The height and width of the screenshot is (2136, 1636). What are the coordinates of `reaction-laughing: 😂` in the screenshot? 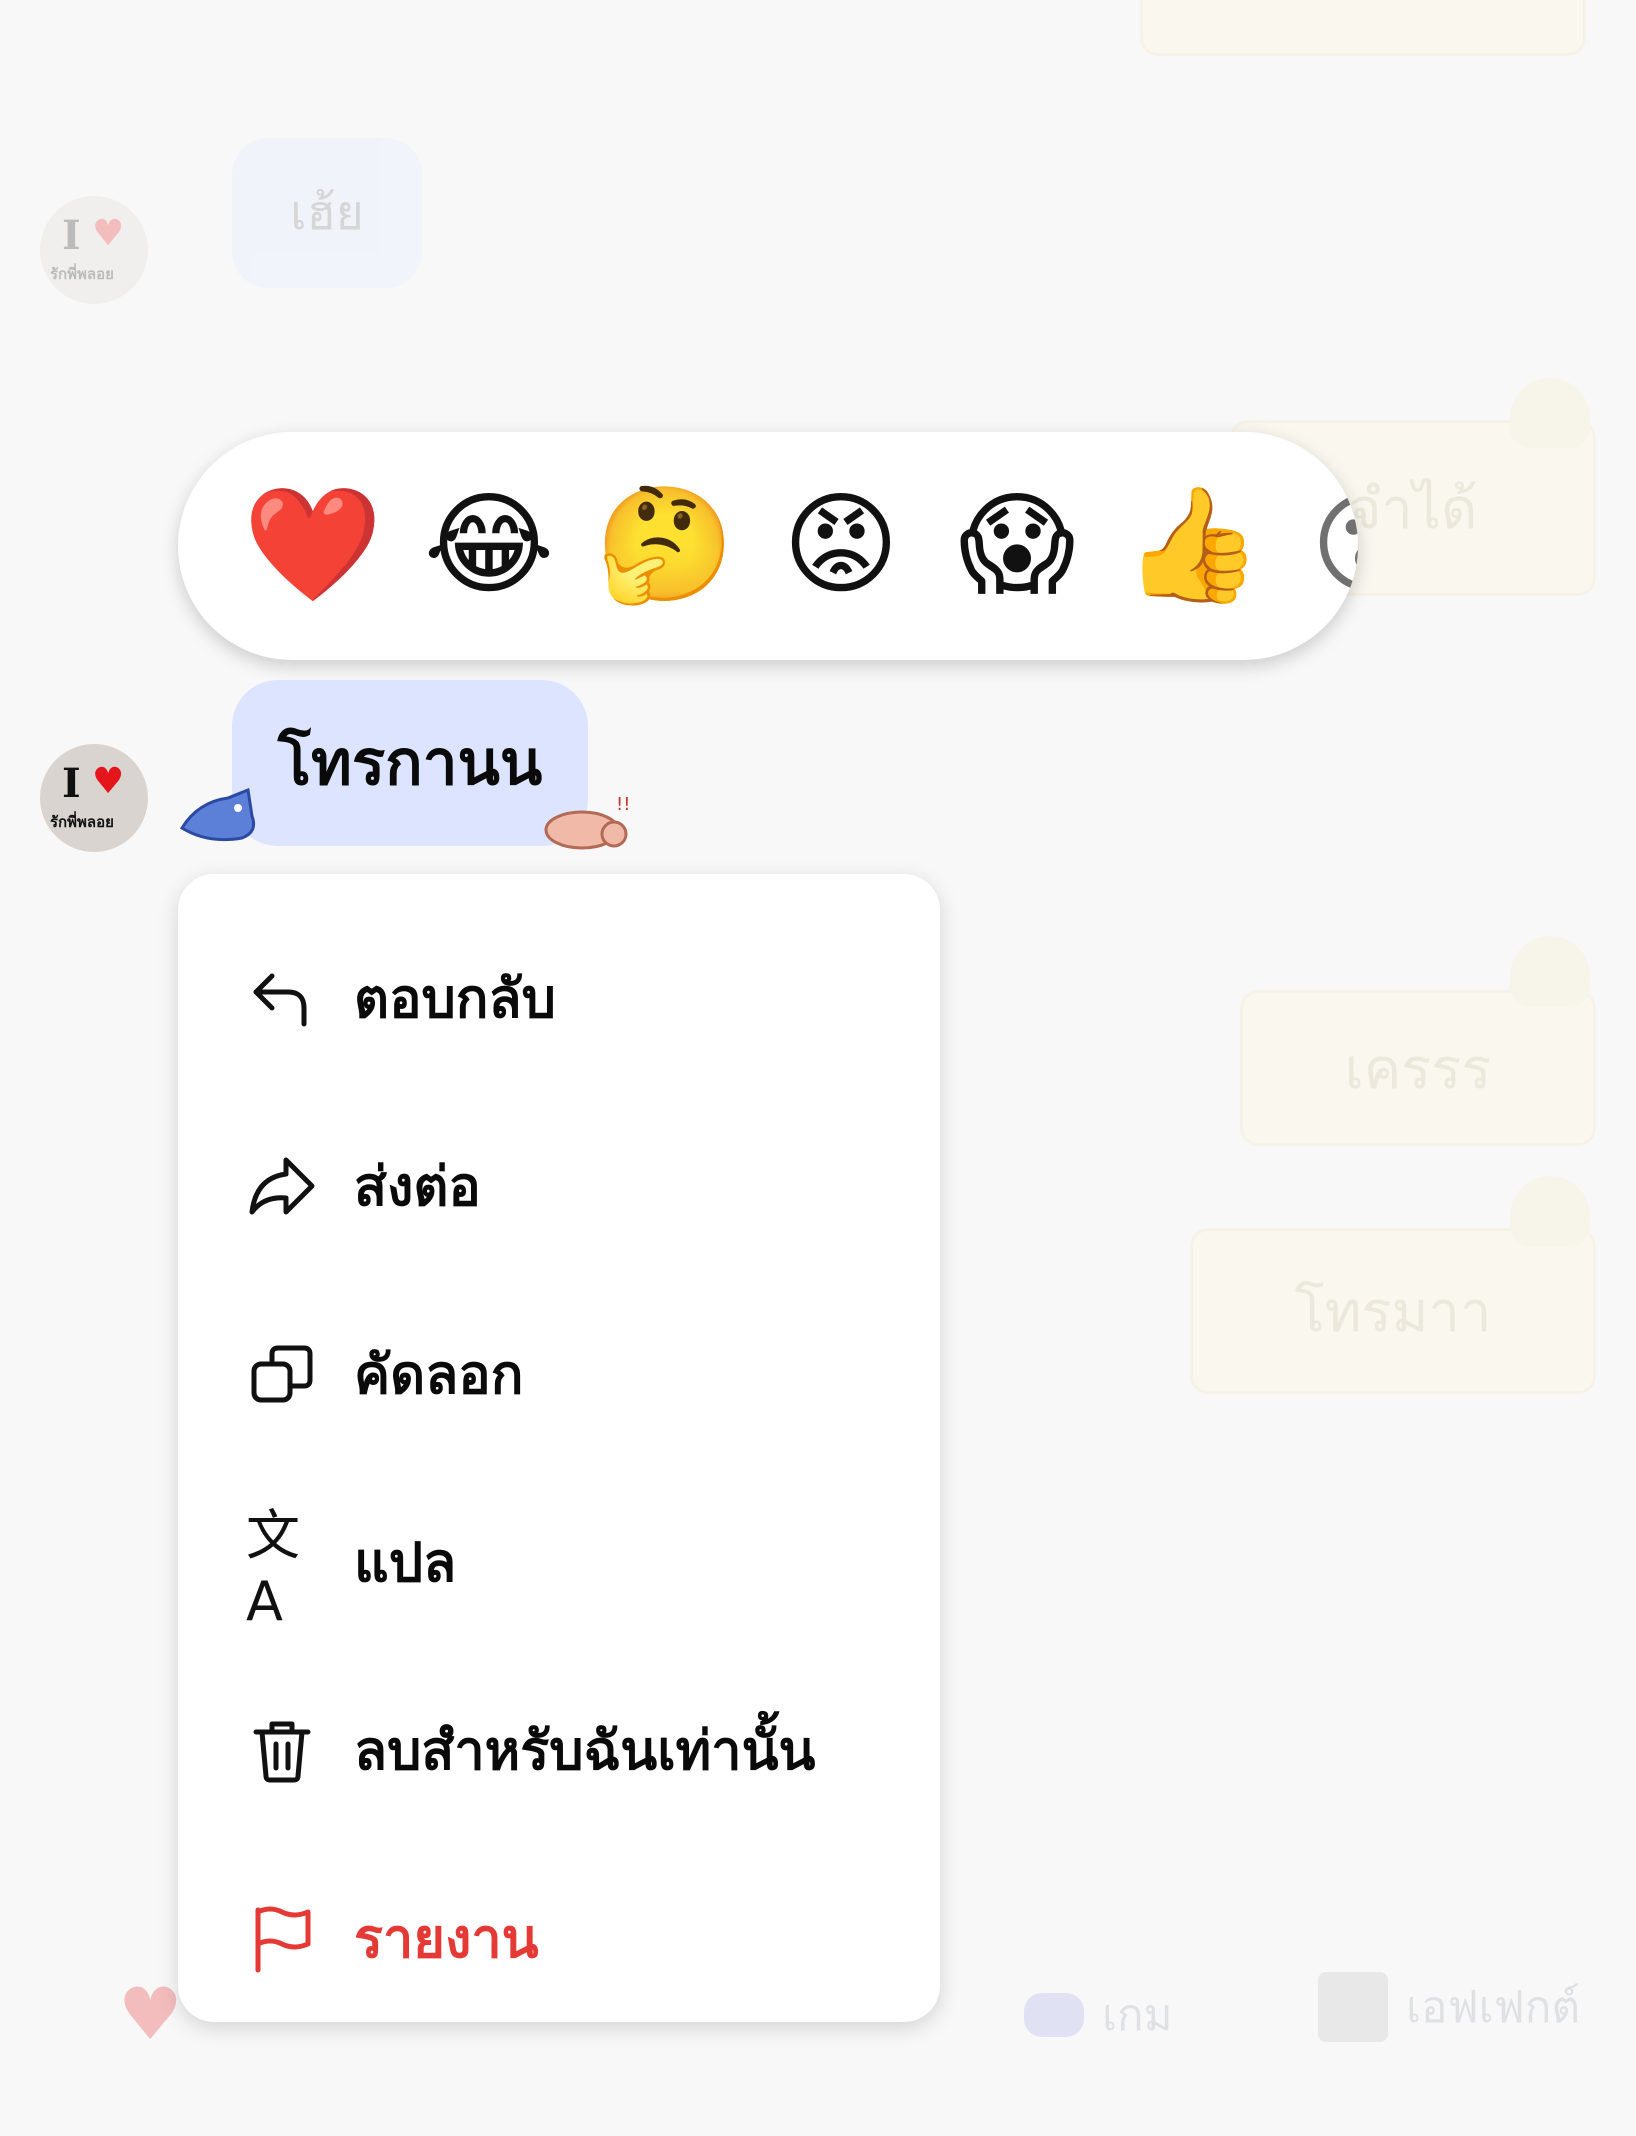 It's located at (489, 545).